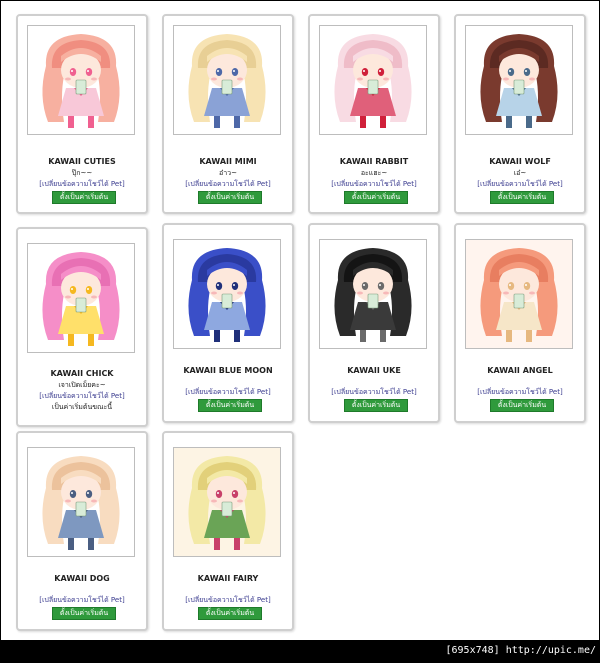 Image resolution: width=600 pixels, height=663 pixels. Describe the element at coordinates (82, 173) in the screenshot. I see `pet-subtitle: ปุ๊ก~~` at that location.